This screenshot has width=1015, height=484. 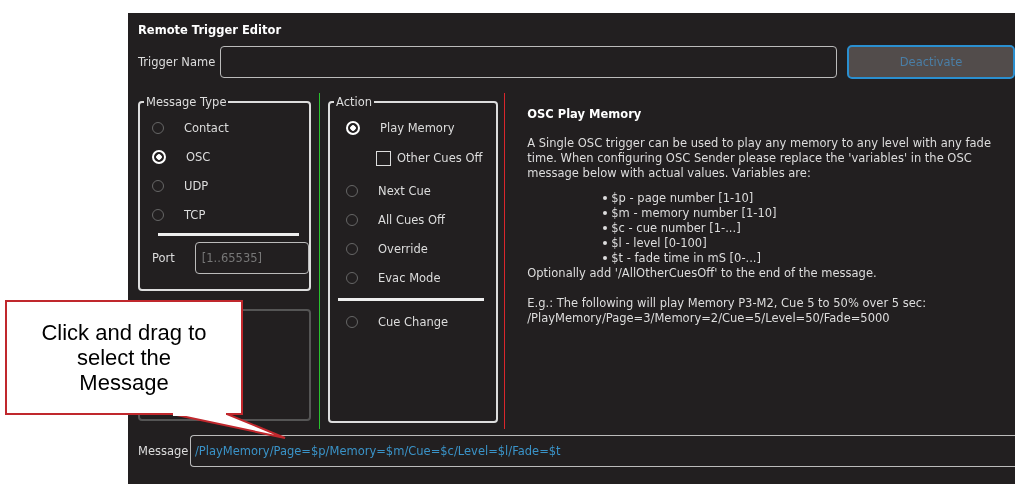 I want to click on variable-item: $c - cue number [1-...], so click(x=809, y=228).